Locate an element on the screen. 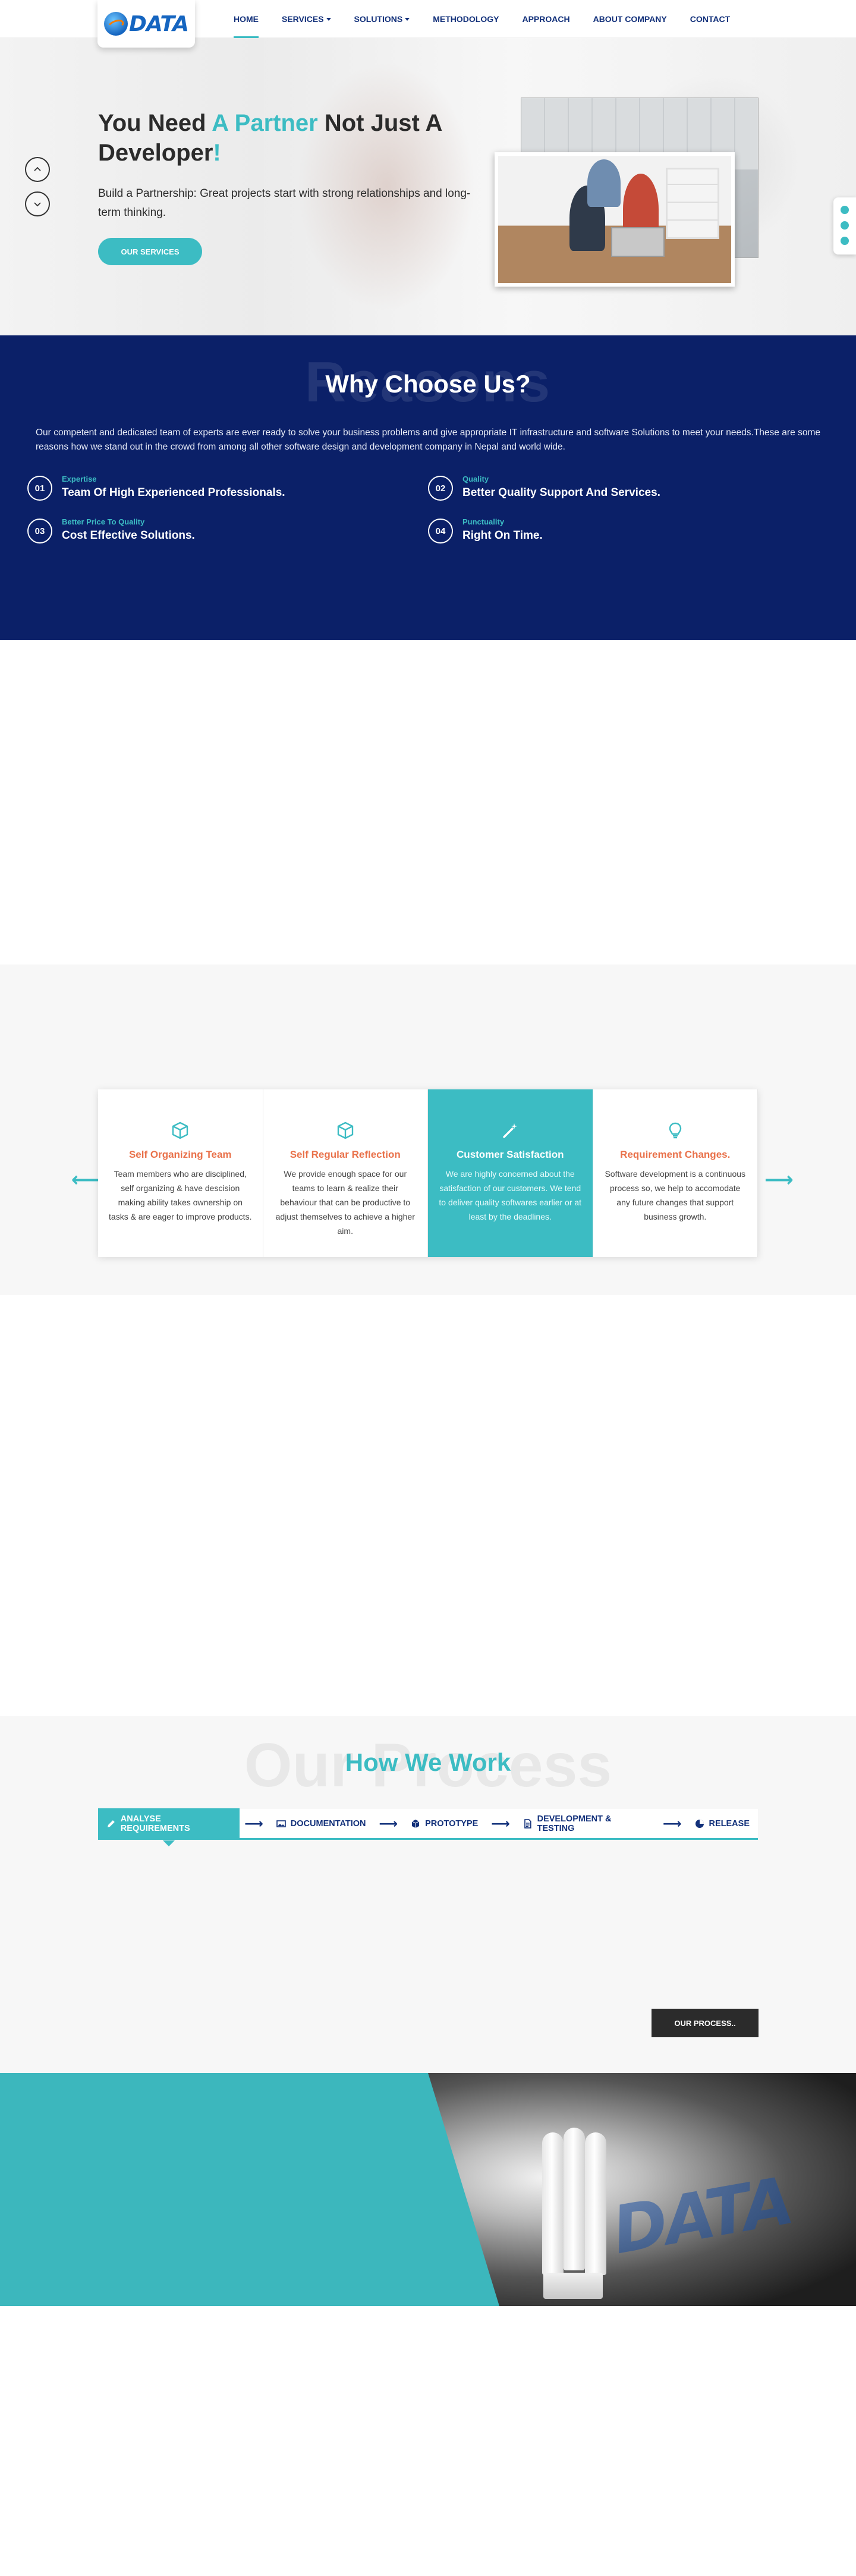  nav-about-company: ABOUT COMPANY is located at coordinates (630, 19).